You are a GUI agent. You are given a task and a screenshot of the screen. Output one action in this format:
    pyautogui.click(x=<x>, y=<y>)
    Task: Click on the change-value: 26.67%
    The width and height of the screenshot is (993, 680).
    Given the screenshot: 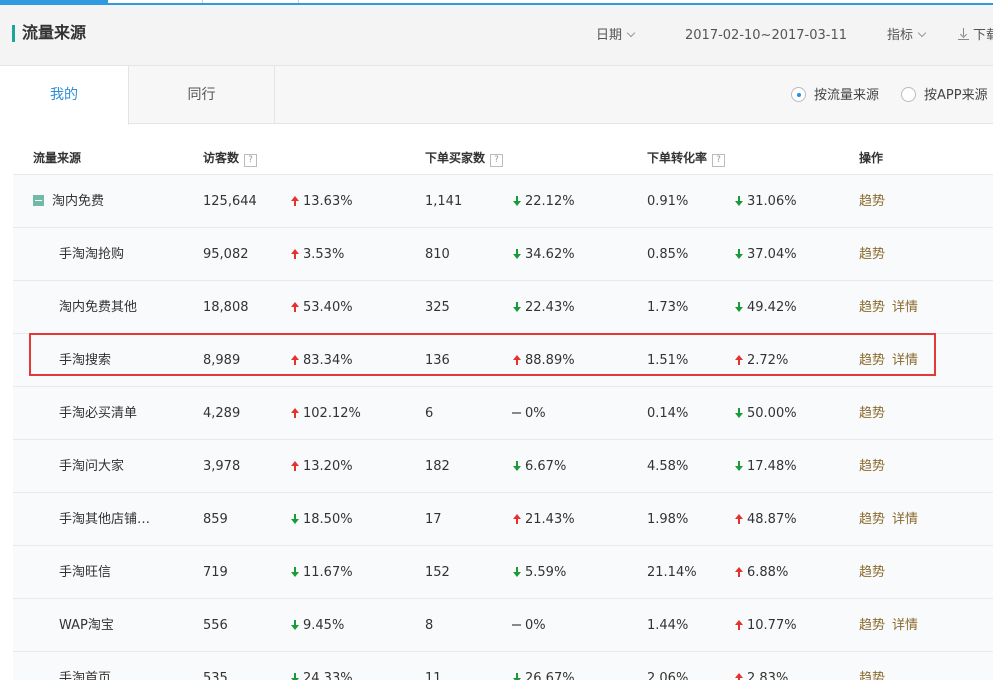 What is the action you would take?
    pyautogui.click(x=550, y=675)
    